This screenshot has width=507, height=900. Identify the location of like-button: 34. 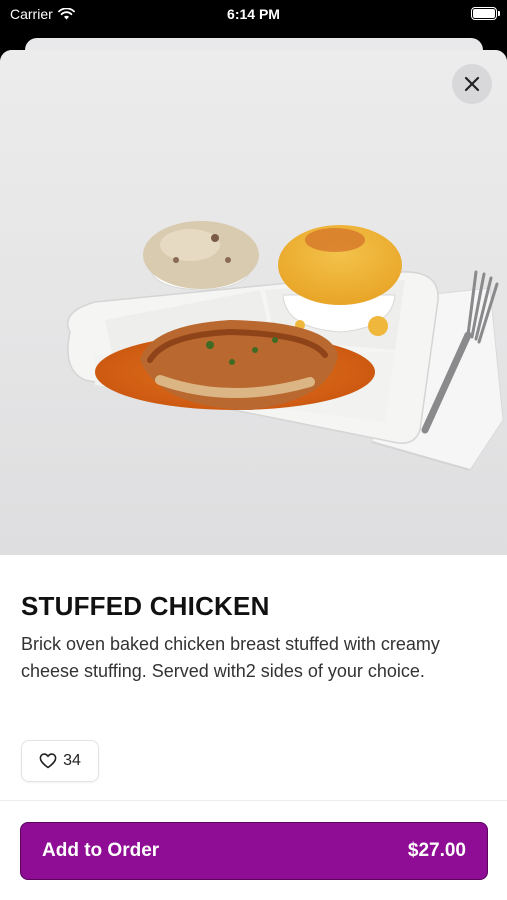
(60, 761).